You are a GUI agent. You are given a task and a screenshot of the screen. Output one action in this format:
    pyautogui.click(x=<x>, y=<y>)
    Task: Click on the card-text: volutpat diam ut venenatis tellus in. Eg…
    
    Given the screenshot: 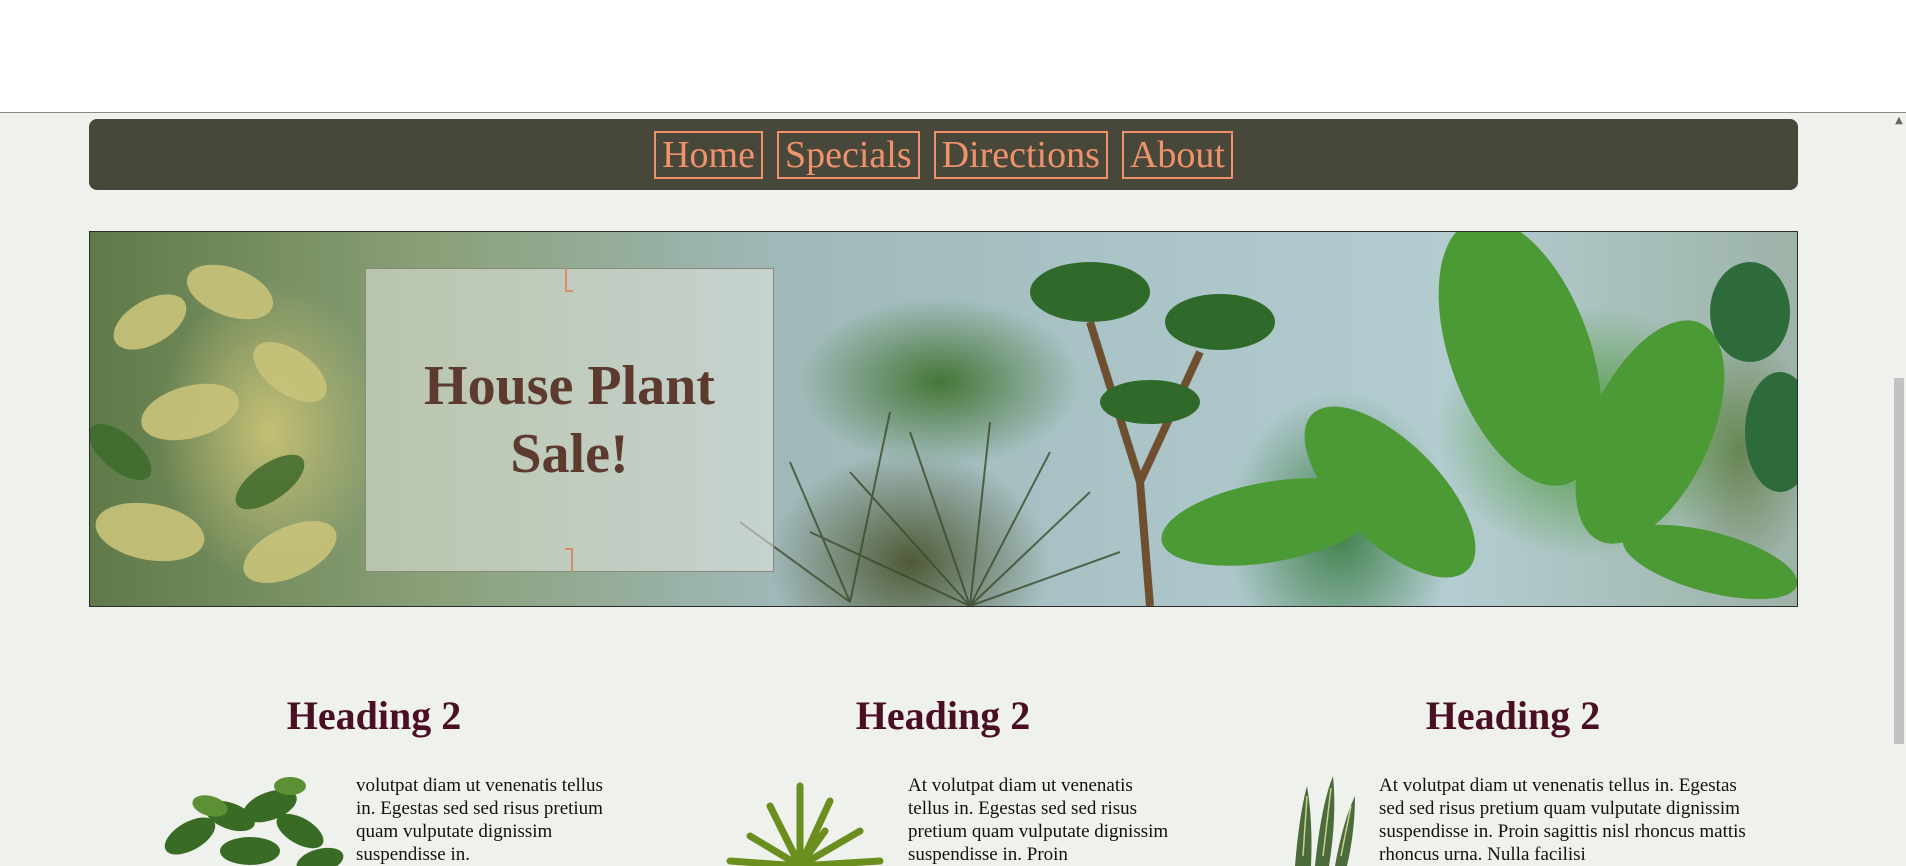 What is the action you would take?
    pyautogui.click(x=479, y=820)
    